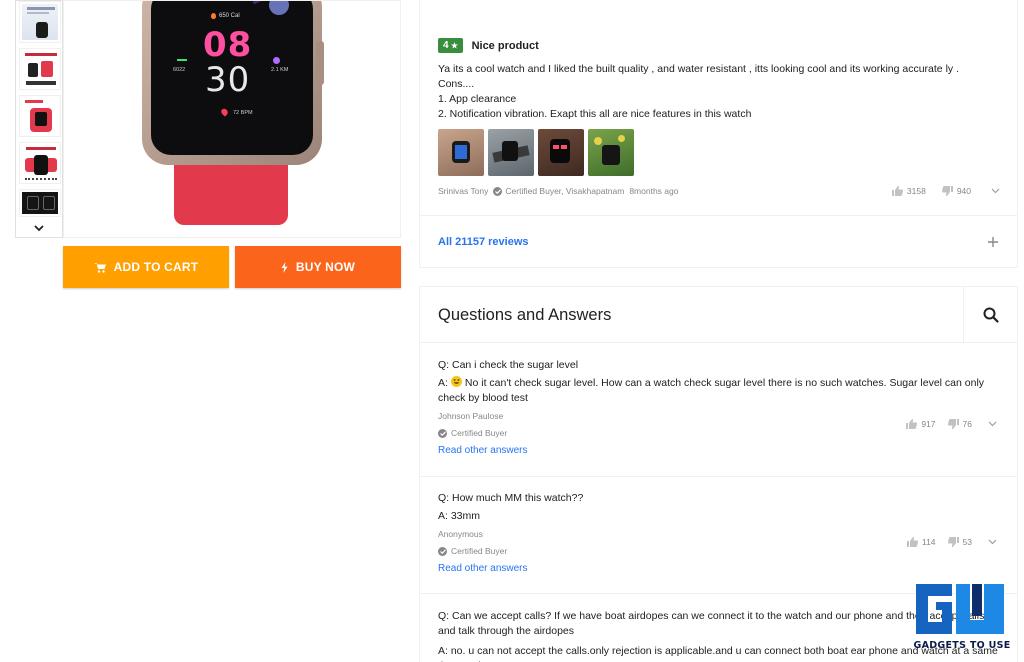  Describe the element at coordinates (960, 609) in the screenshot. I see `logo-mark-icon` at that location.